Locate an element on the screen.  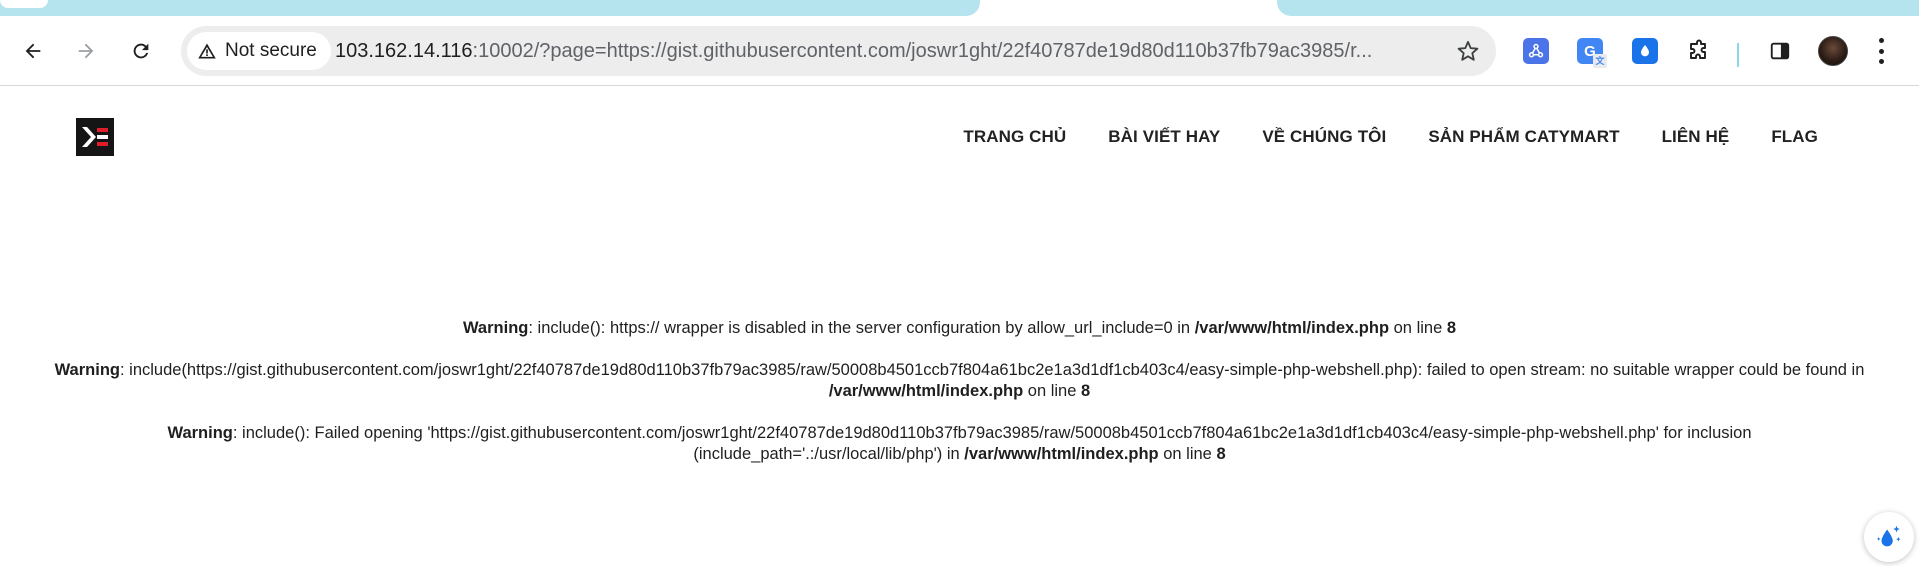
arrow-right-icon is located at coordinates (86, 51).